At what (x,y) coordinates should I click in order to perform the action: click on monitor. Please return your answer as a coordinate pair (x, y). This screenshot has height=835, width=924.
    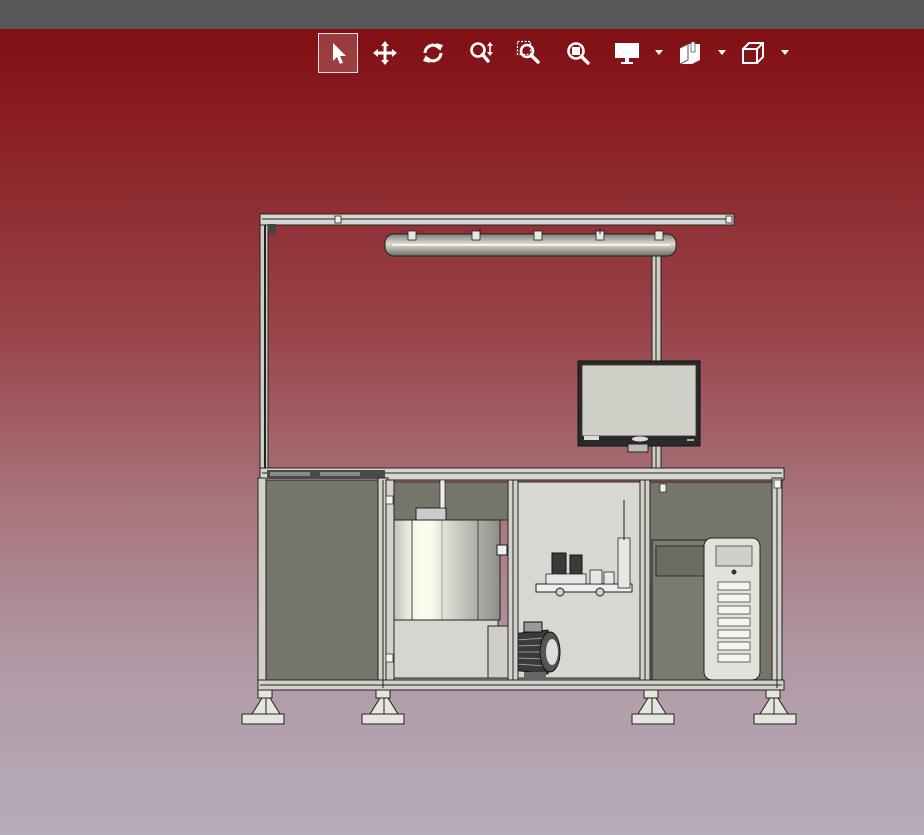
    Looking at the image, I should click on (639, 406).